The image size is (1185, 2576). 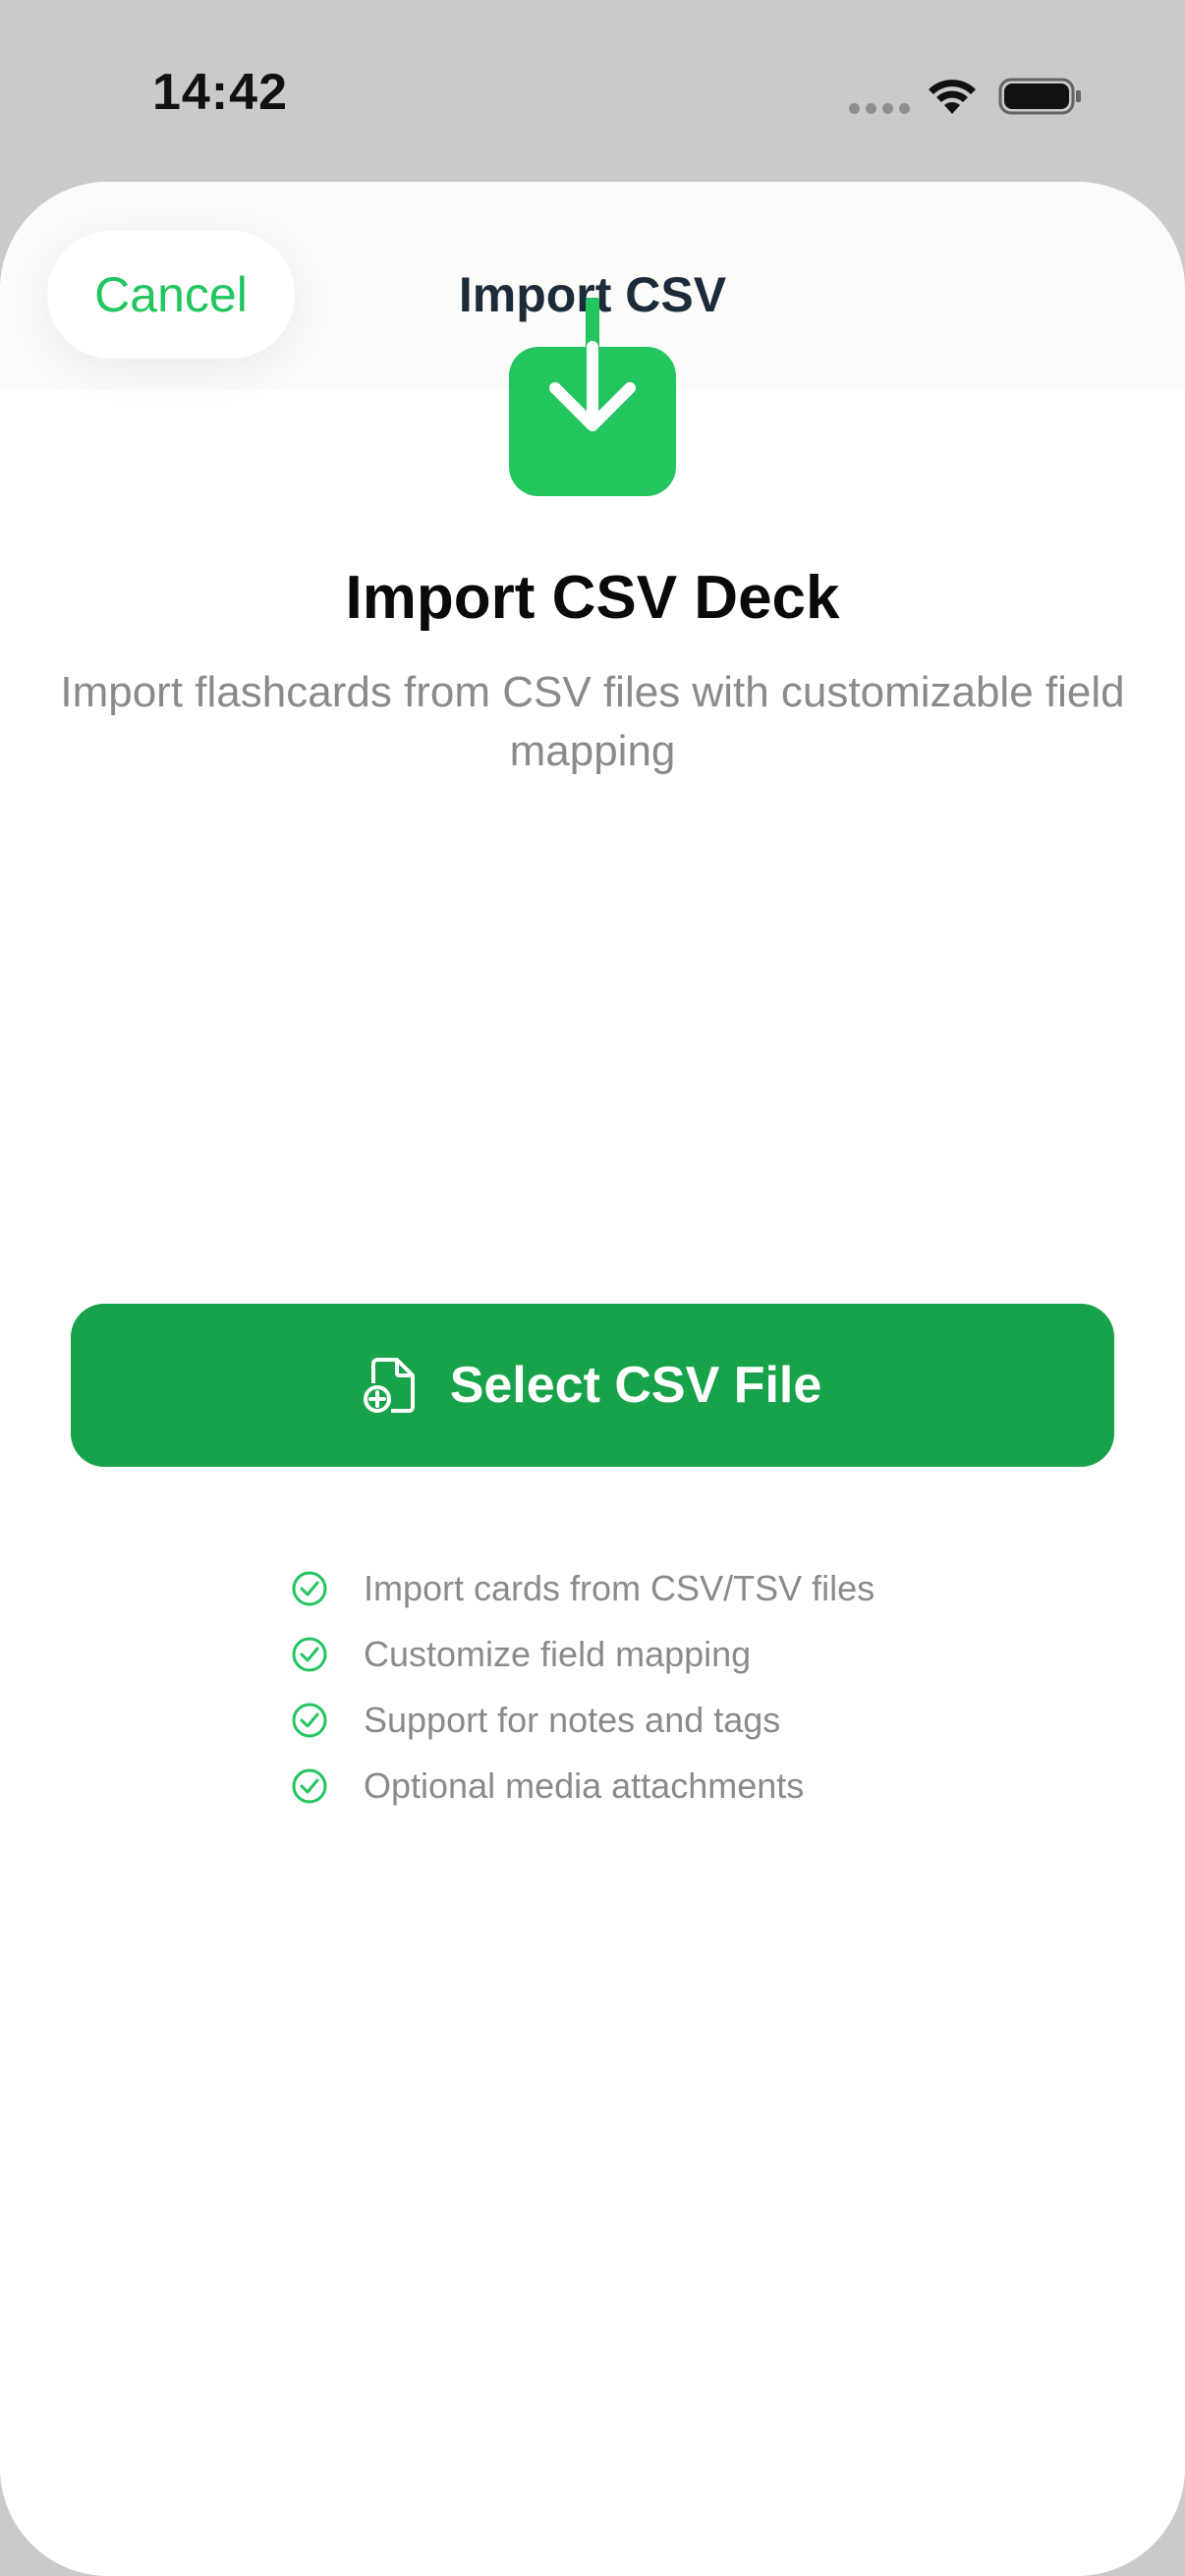 What do you see at coordinates (558, 1653) in the screenshot?
I see `feature-text: Customize field mapping` at bounding box center [558, 1653].